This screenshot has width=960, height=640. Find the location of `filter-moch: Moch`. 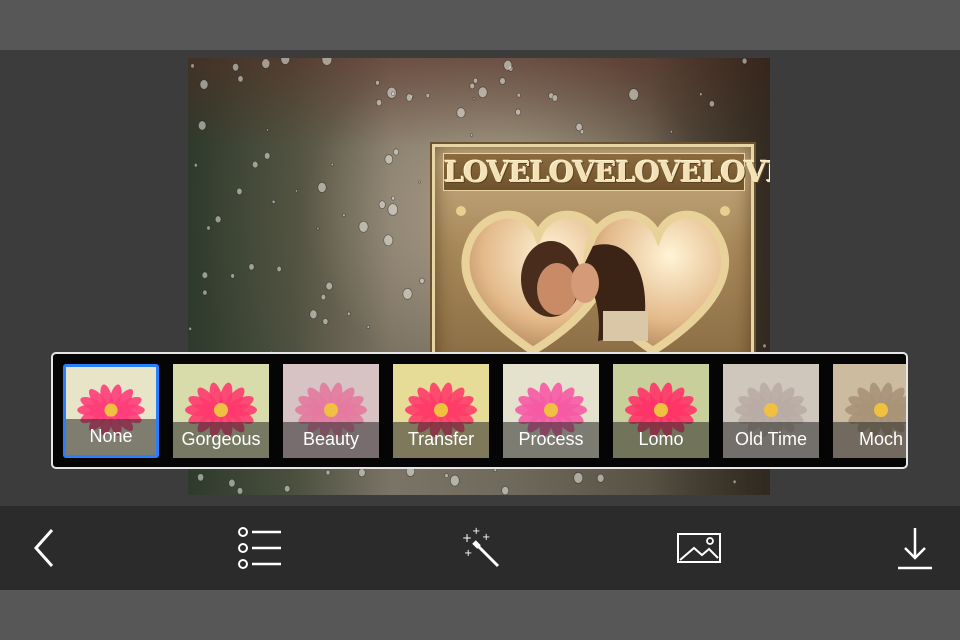

filter-moch: Moch is located at coordinates (869, 411).